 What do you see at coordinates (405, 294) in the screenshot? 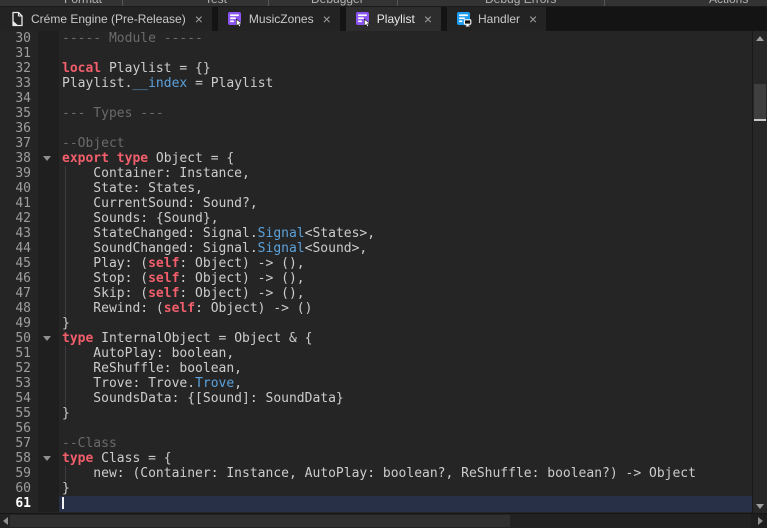
I see `code-line-text: Skip: (self: Object) -> (),` at bounding box center [405, 294].